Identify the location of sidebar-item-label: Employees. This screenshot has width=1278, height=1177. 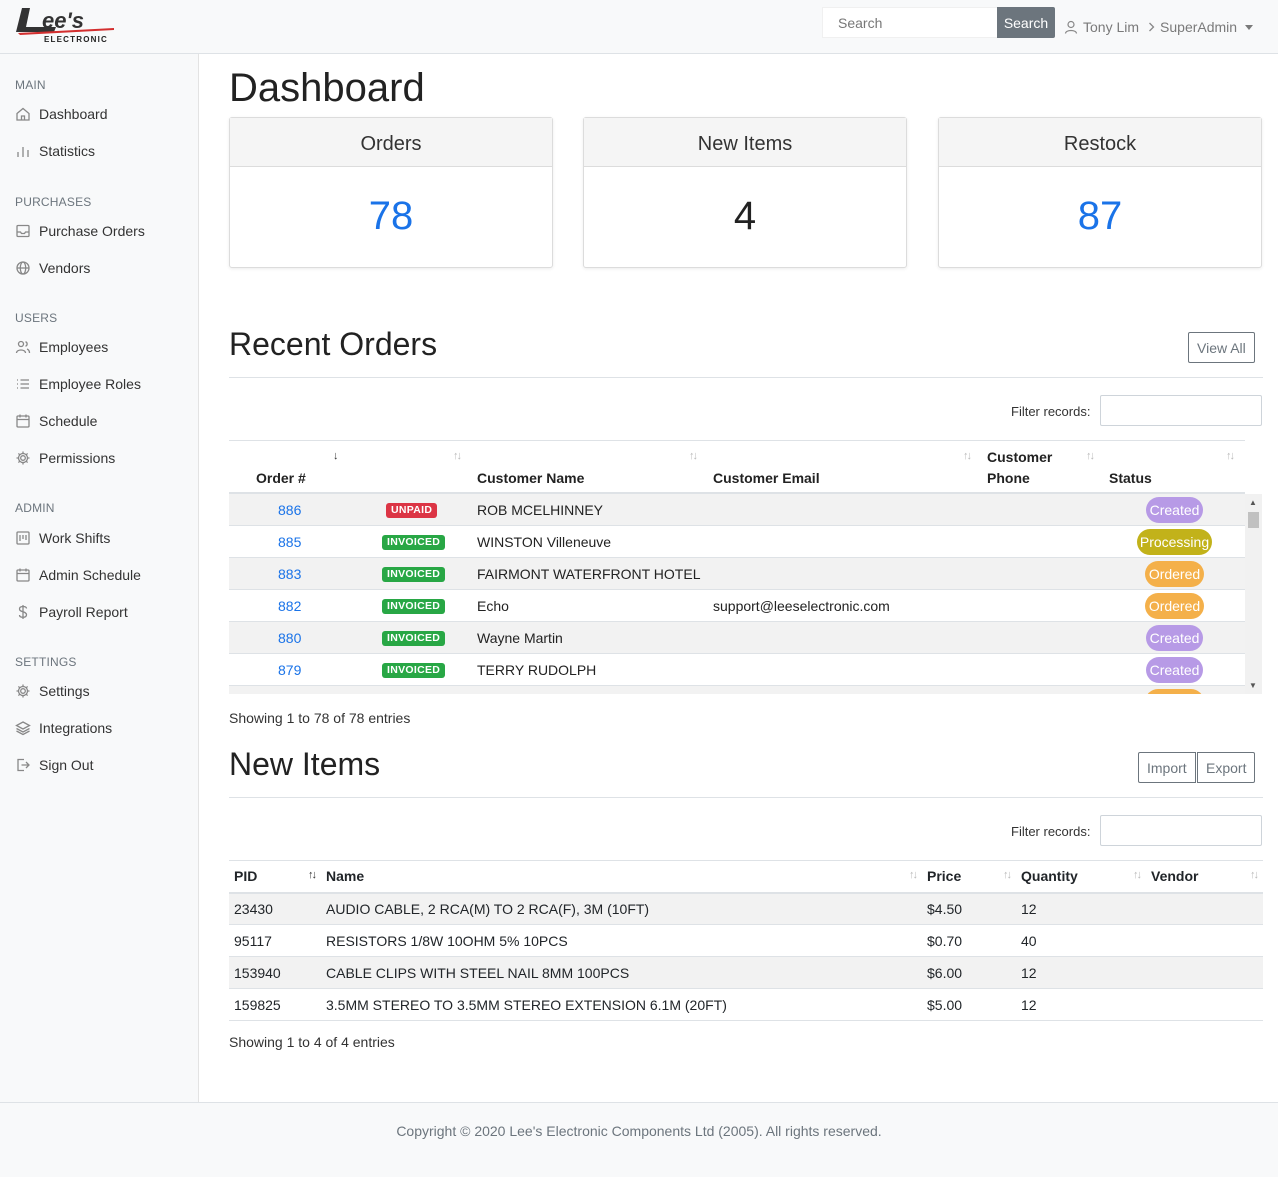
(74, 347).